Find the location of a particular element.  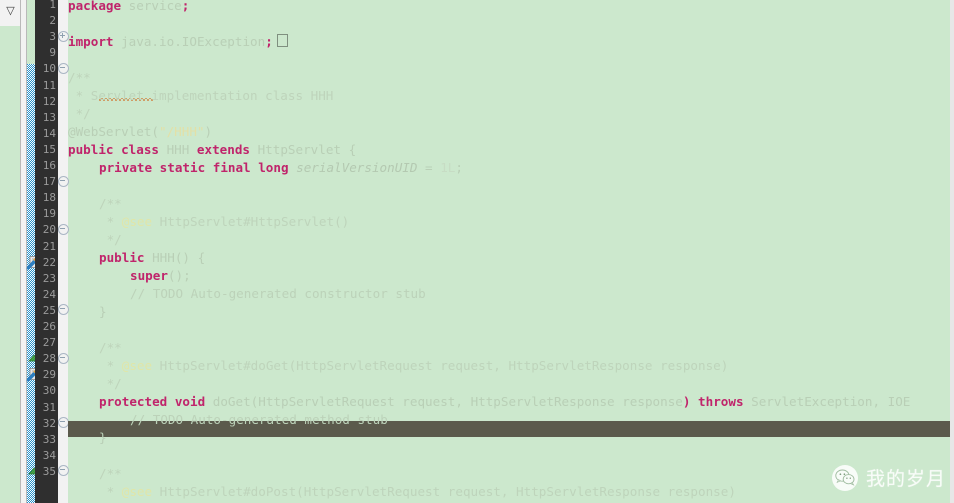

code-token: service is located at coordinates (155, 6).